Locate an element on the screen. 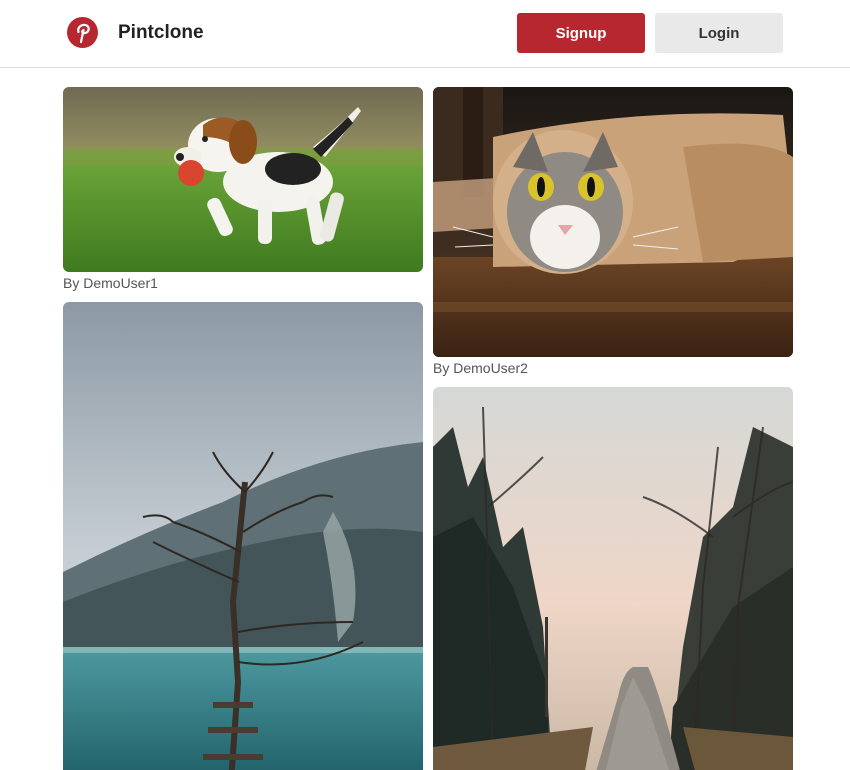 This screenshot has width=850, height=770. pin-image-cat is located at coordinates (613, 222).